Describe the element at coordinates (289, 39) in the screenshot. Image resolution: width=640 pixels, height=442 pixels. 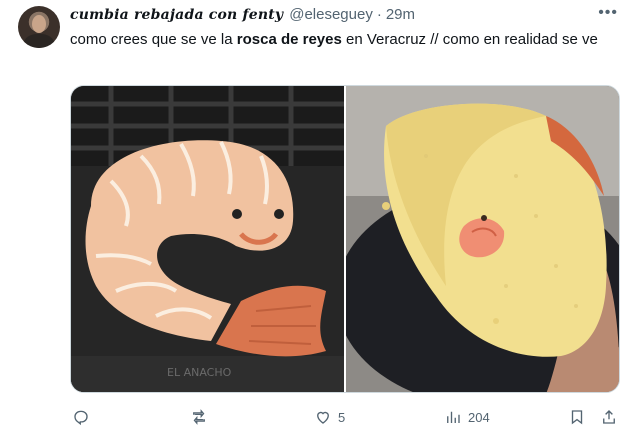
I see `tweet-text-bold: rosca de reyes` at that location.